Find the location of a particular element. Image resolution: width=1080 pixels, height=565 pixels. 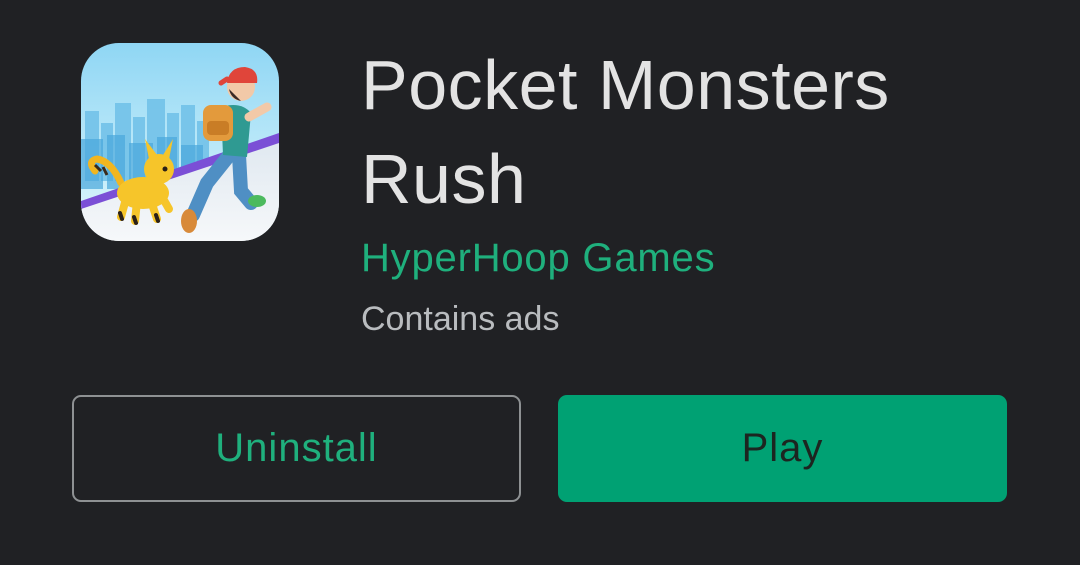

play-button: Play is located at coordinates (782, 448).